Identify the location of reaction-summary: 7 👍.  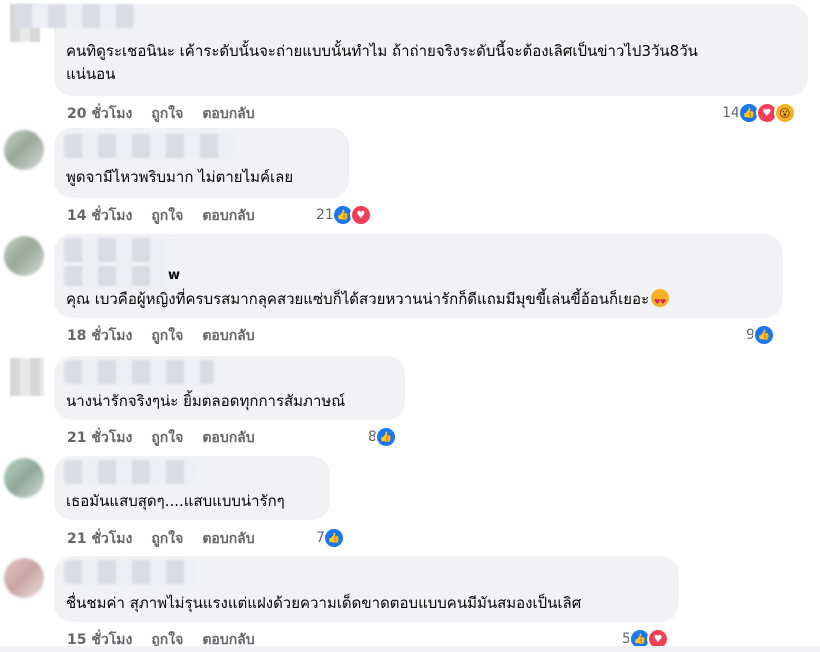
(330, 538).